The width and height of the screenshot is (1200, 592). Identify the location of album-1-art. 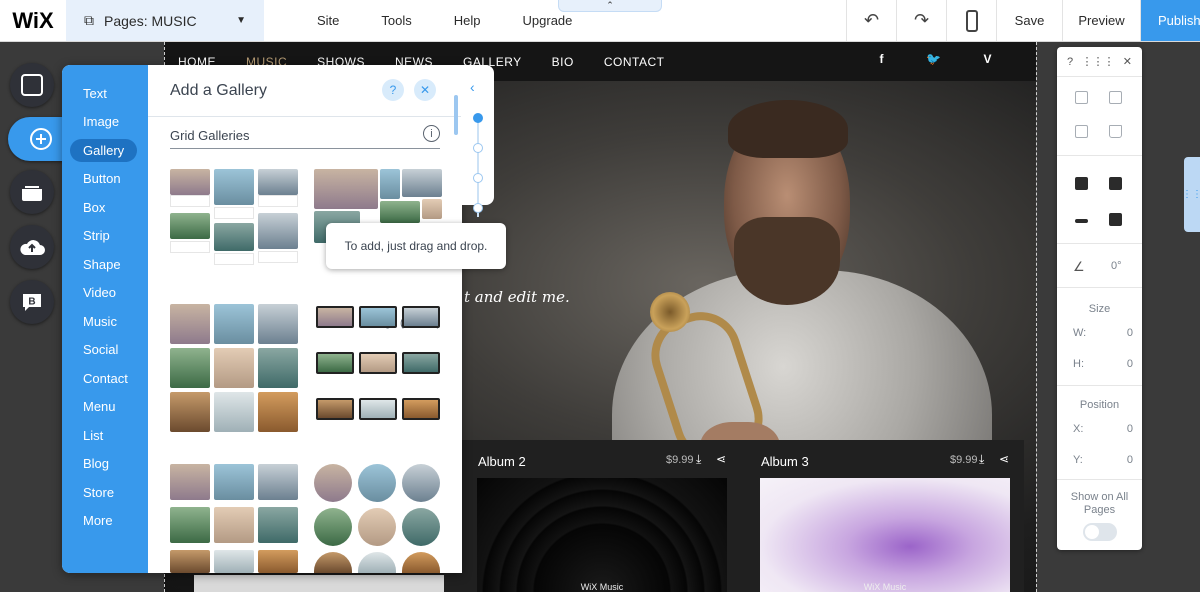
(319, 583).